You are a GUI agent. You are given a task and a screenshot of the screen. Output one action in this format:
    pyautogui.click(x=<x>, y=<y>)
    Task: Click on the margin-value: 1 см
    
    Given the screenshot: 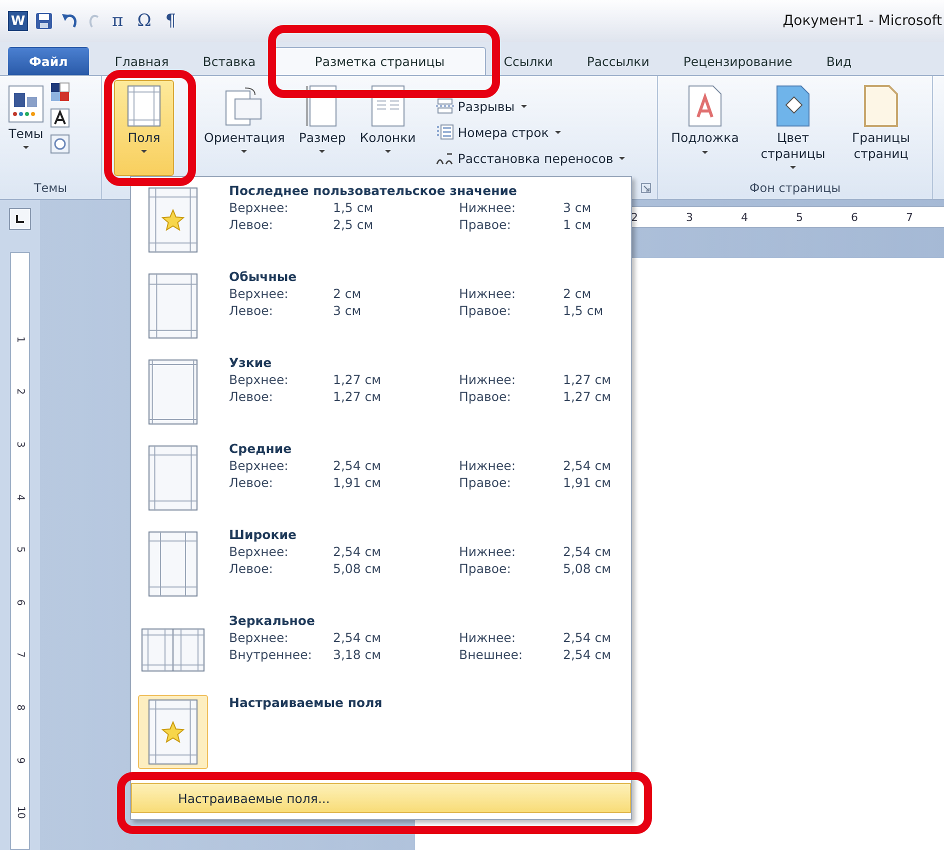 What is the action you would take?
    pyautogui.click(x=577, y=224)
    